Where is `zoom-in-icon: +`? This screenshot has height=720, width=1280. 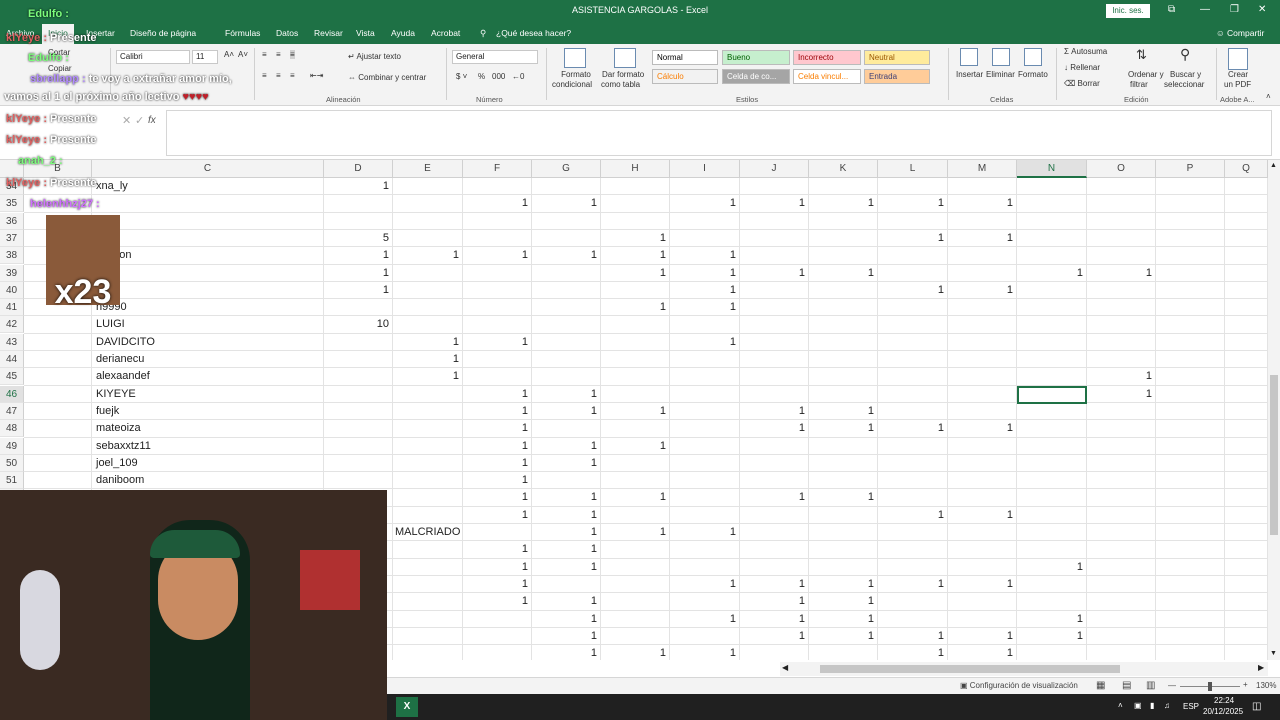
zoom-in-icon: + is located at coordinates (1245, 684).